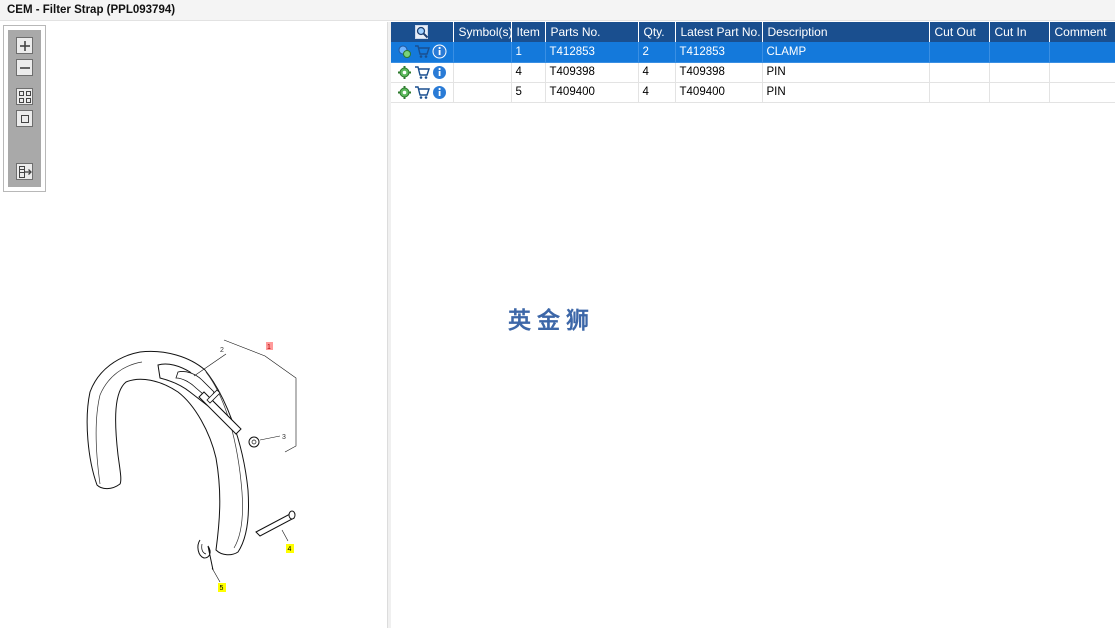 The height and width of the screenshot is (628, 1115). I want to click on fit-all-button, so click(24, 96).